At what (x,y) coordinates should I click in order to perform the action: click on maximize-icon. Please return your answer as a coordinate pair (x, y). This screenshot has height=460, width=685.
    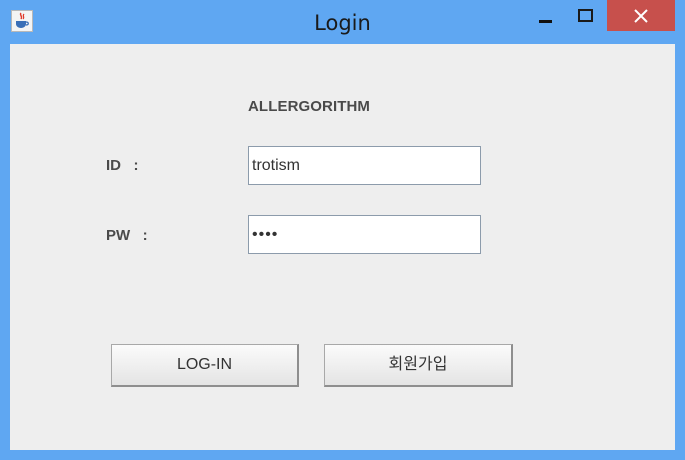
    Looking at the image, I should click on (586, 15).